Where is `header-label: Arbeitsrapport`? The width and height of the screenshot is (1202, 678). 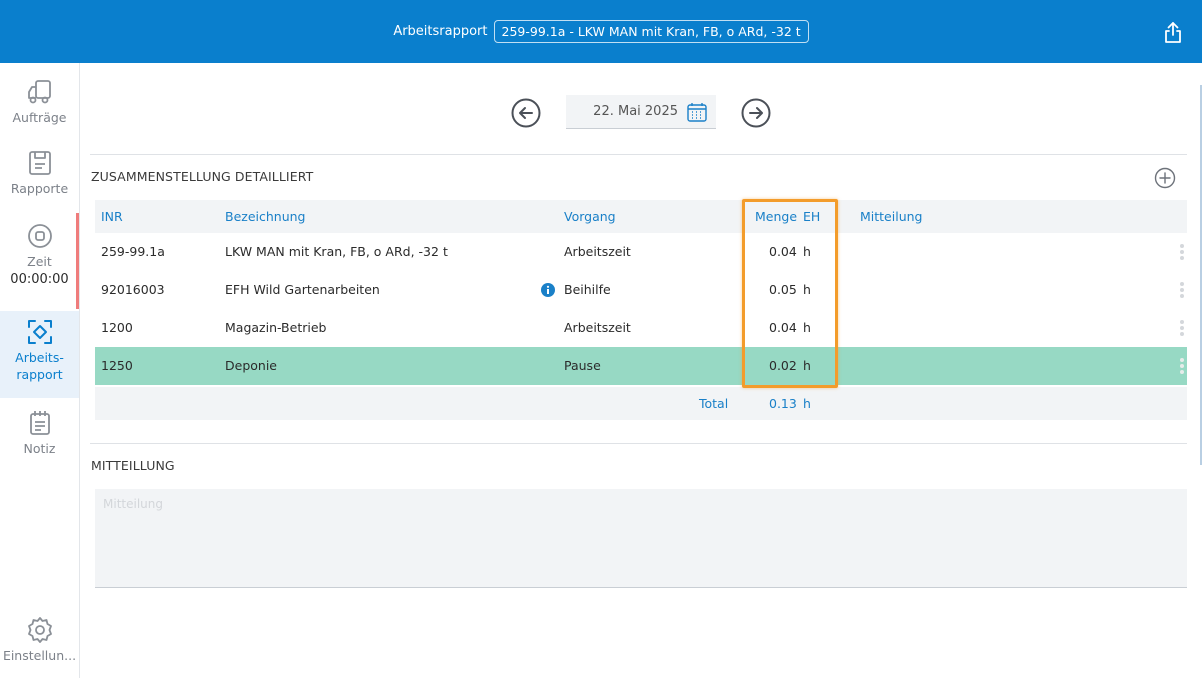
header-label: Arbeitsrapport is located at coordinates (440, 31).